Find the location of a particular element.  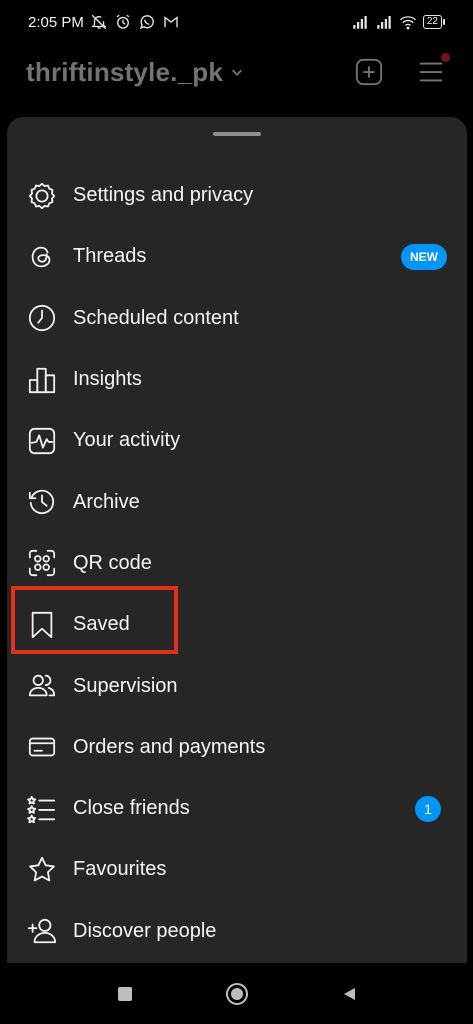

star-icon is located at coordinates (42, 870).